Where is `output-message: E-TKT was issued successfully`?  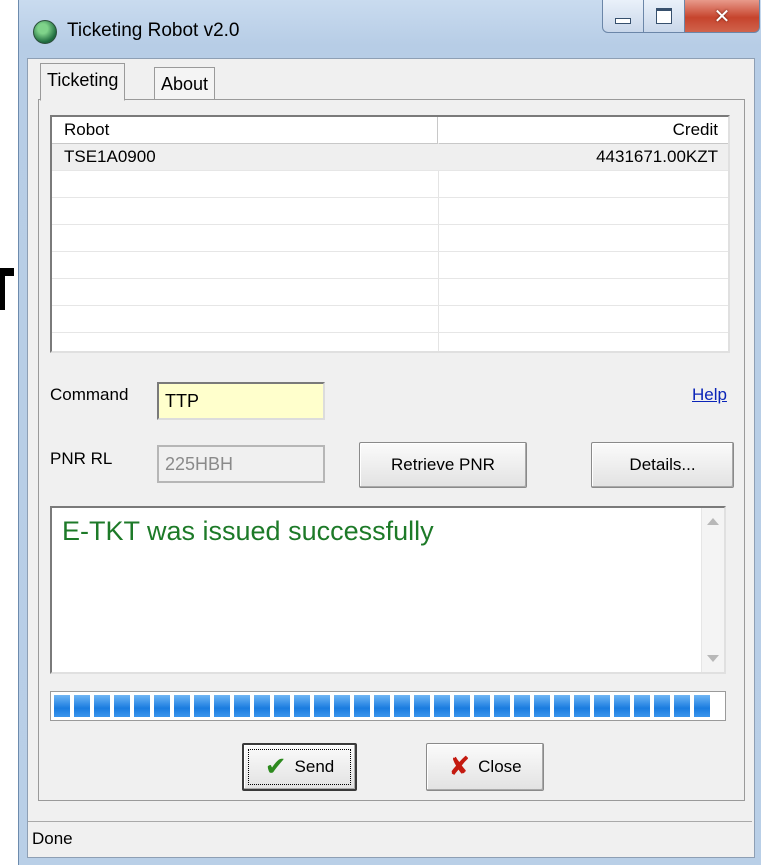
output-message: E-TKT was issued successfully is located at coordinates (248, 531).